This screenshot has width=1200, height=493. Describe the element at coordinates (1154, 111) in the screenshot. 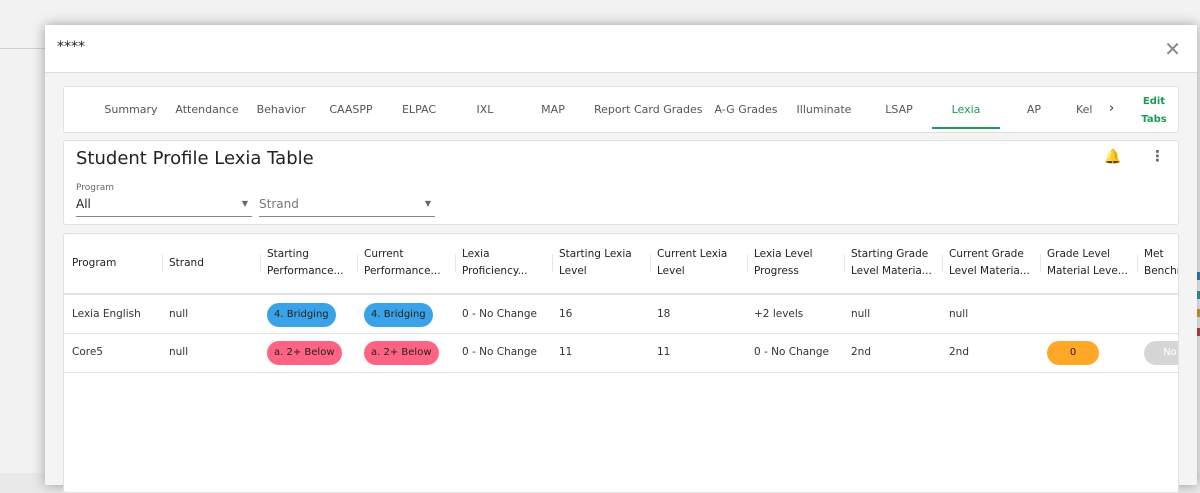

I see `edit-tabs-button: Edit Tabs` at that location.